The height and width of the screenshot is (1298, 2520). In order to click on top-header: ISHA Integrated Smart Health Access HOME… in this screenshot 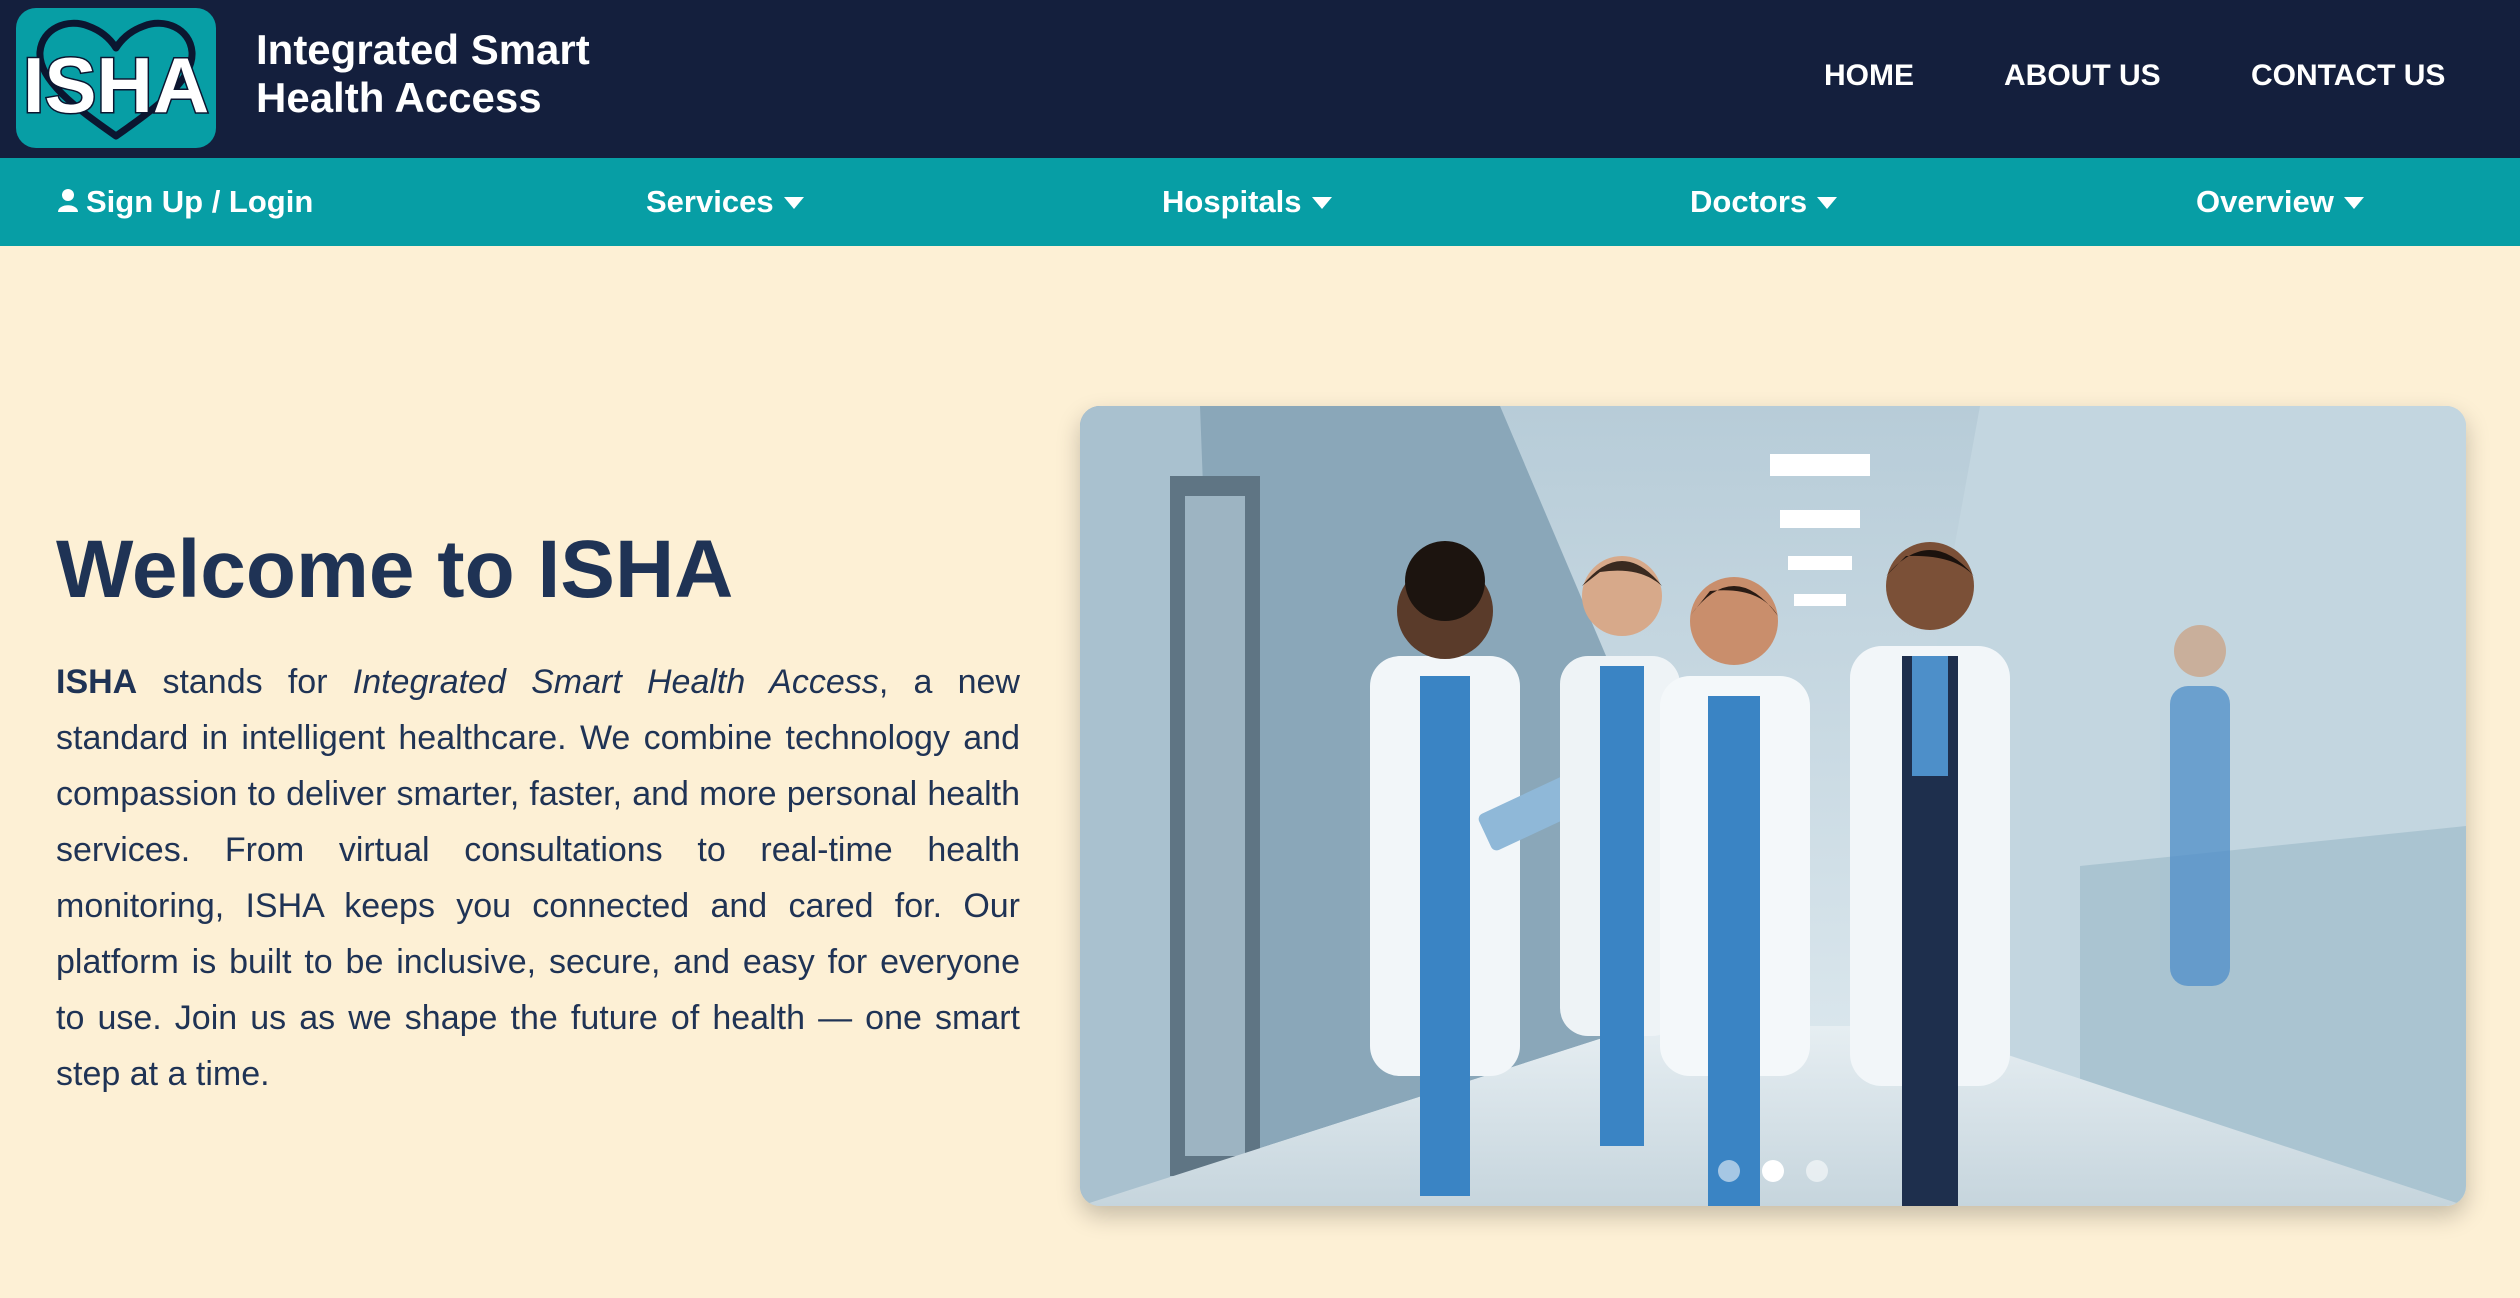, I will do `click(1260, 79)`.